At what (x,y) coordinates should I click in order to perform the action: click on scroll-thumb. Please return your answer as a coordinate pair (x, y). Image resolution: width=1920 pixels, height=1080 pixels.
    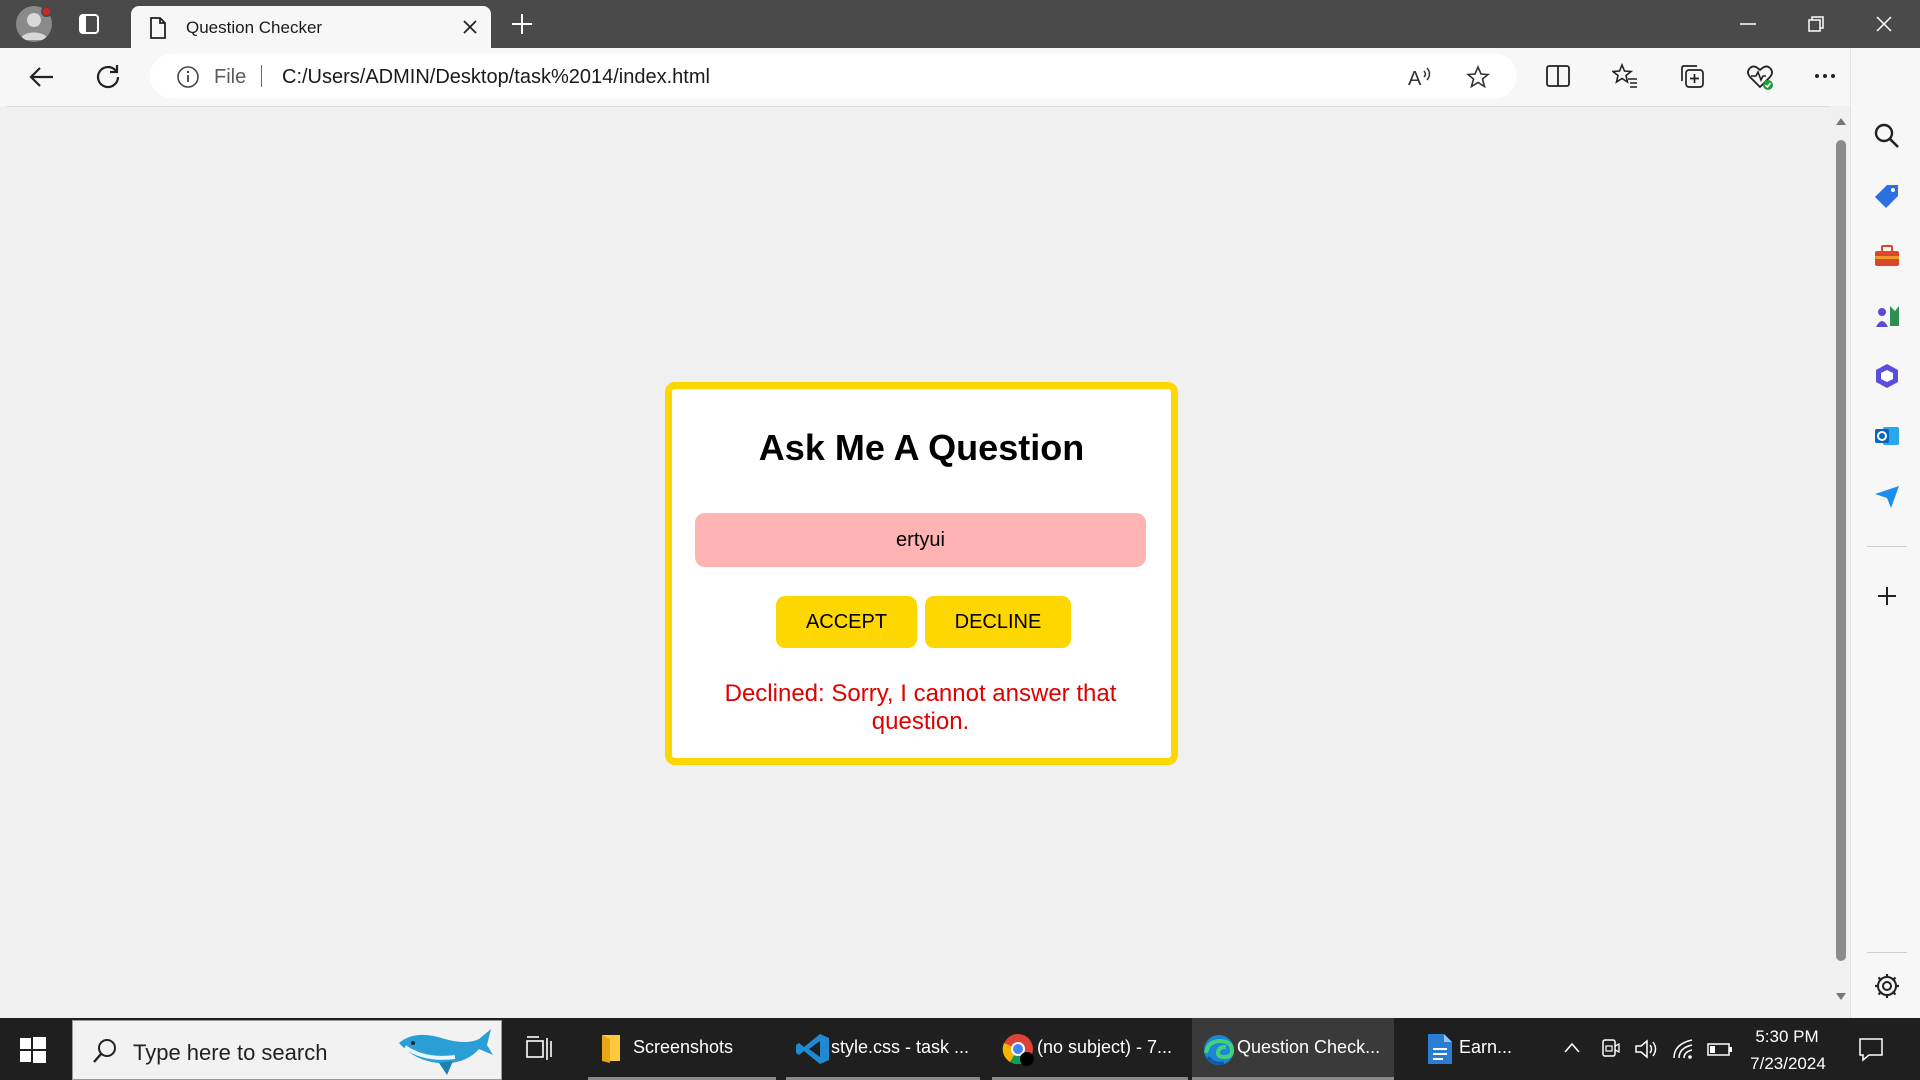
    Looking at the image, I should click on (1841, 550).